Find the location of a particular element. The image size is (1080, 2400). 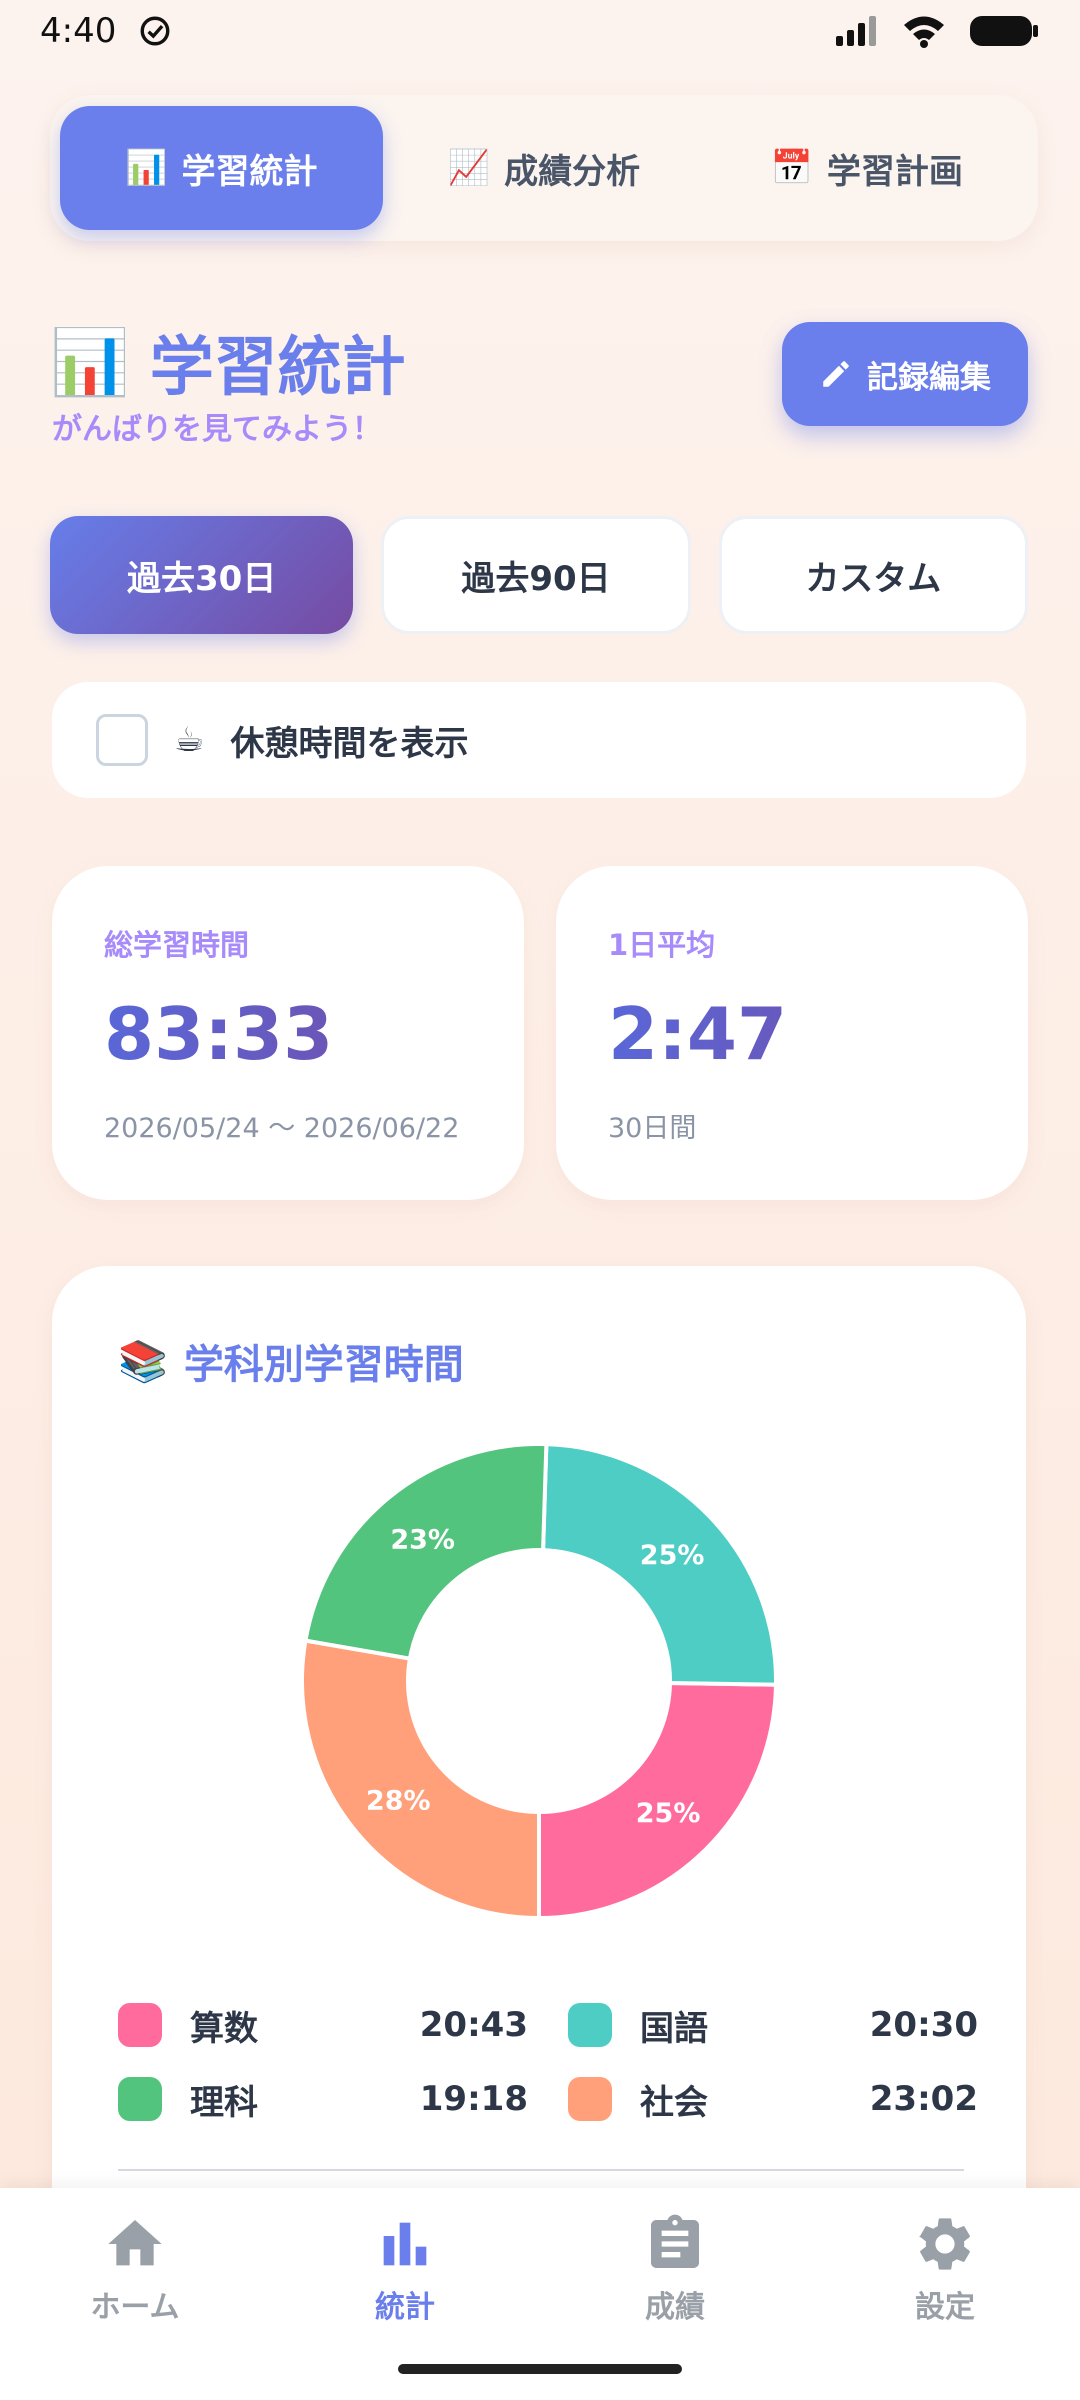

subject-legend: 算数 20:43 国語 20:30 理科 19:18 社会 23:02 is located at coordinates (548, 2062).